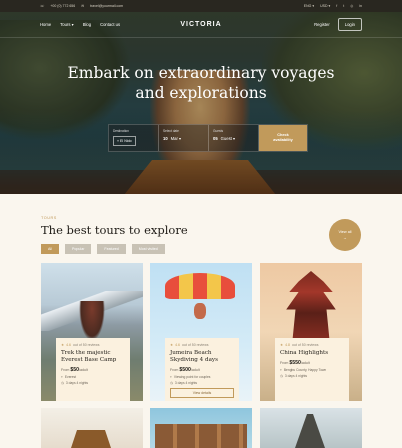  I want to click on site-logo: VICTORIA, so click(201, 24).